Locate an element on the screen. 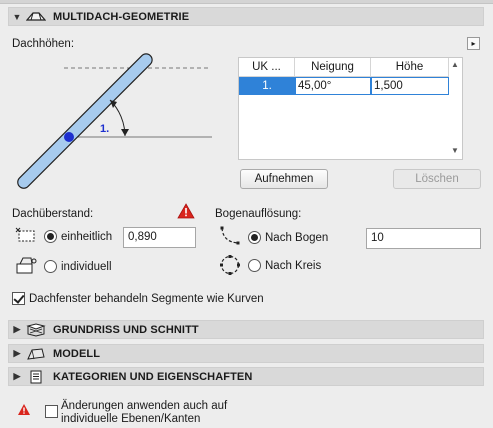  dormer-checkbox is located at coordinates (18, 298).